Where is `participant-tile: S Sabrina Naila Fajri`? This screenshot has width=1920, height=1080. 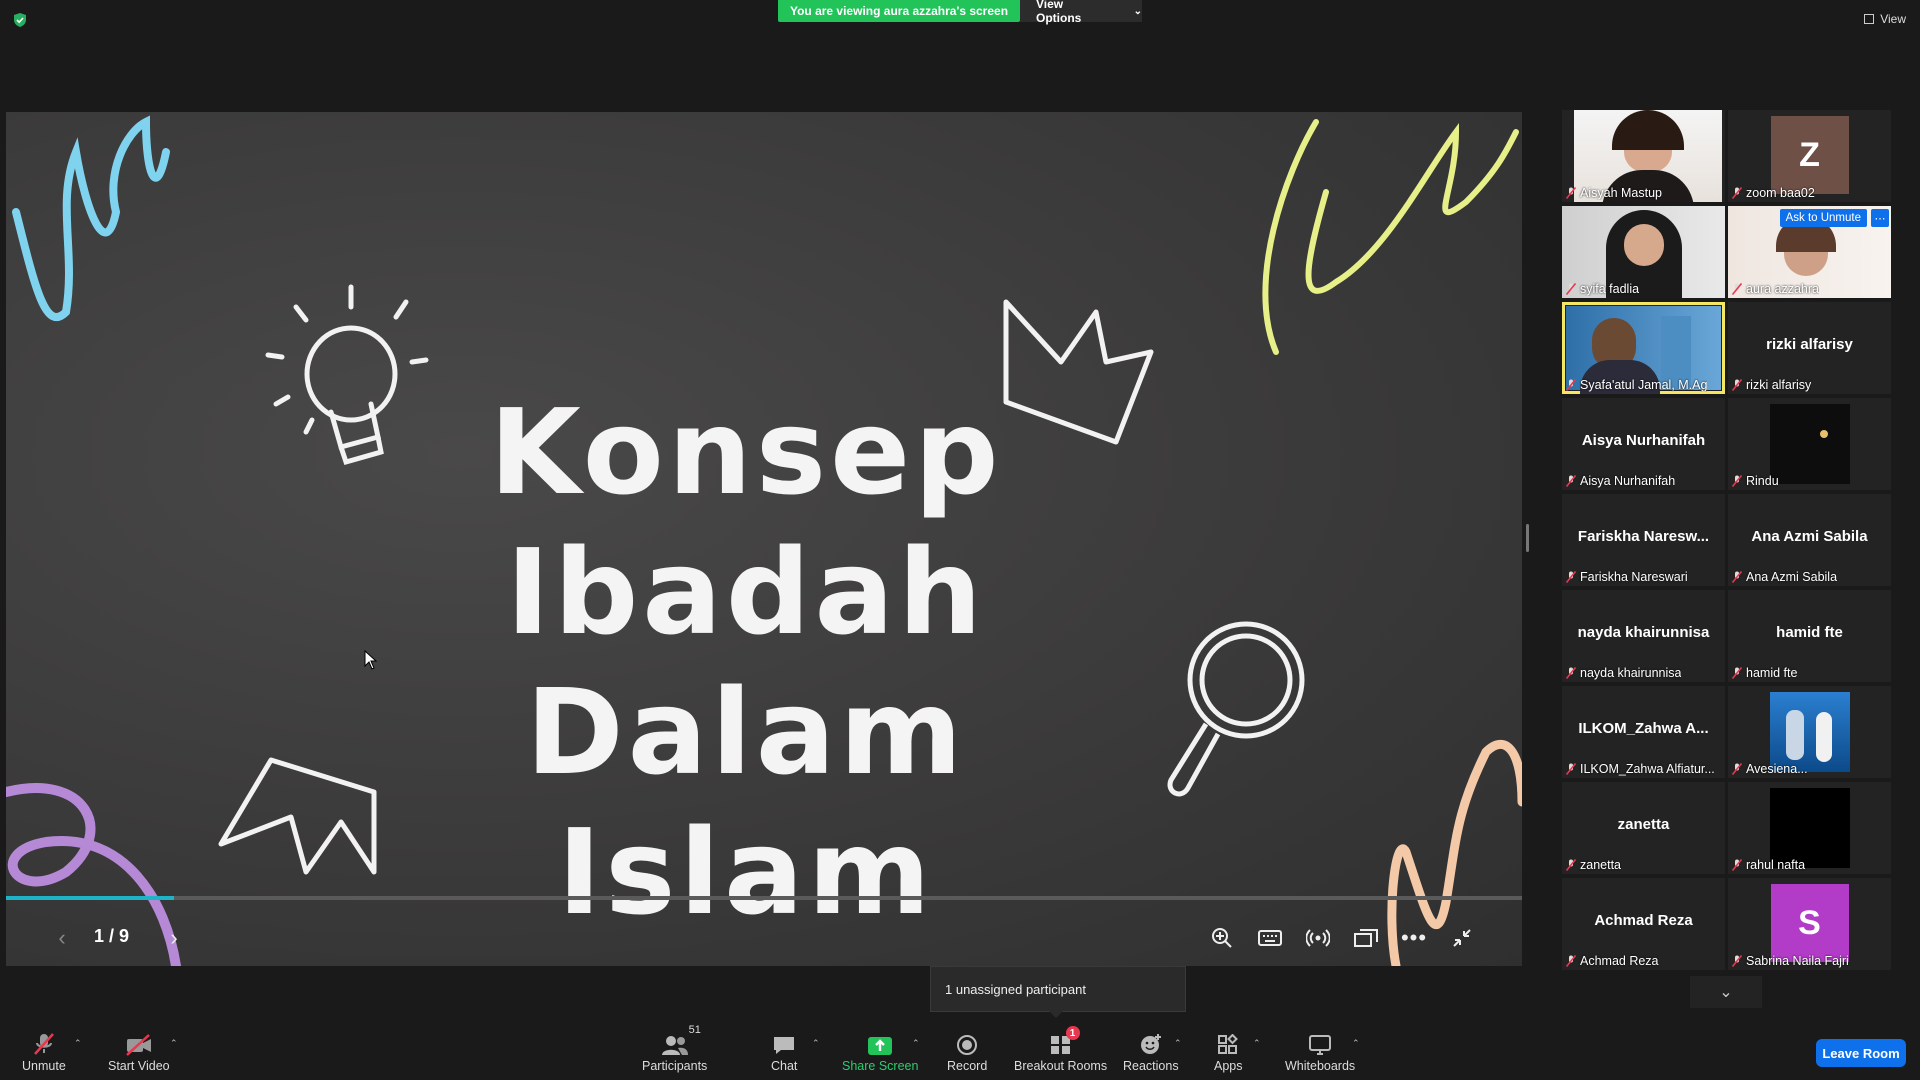
participant-tile: S Sabrina Naila Fajri is located at coordinates (1809, 924).